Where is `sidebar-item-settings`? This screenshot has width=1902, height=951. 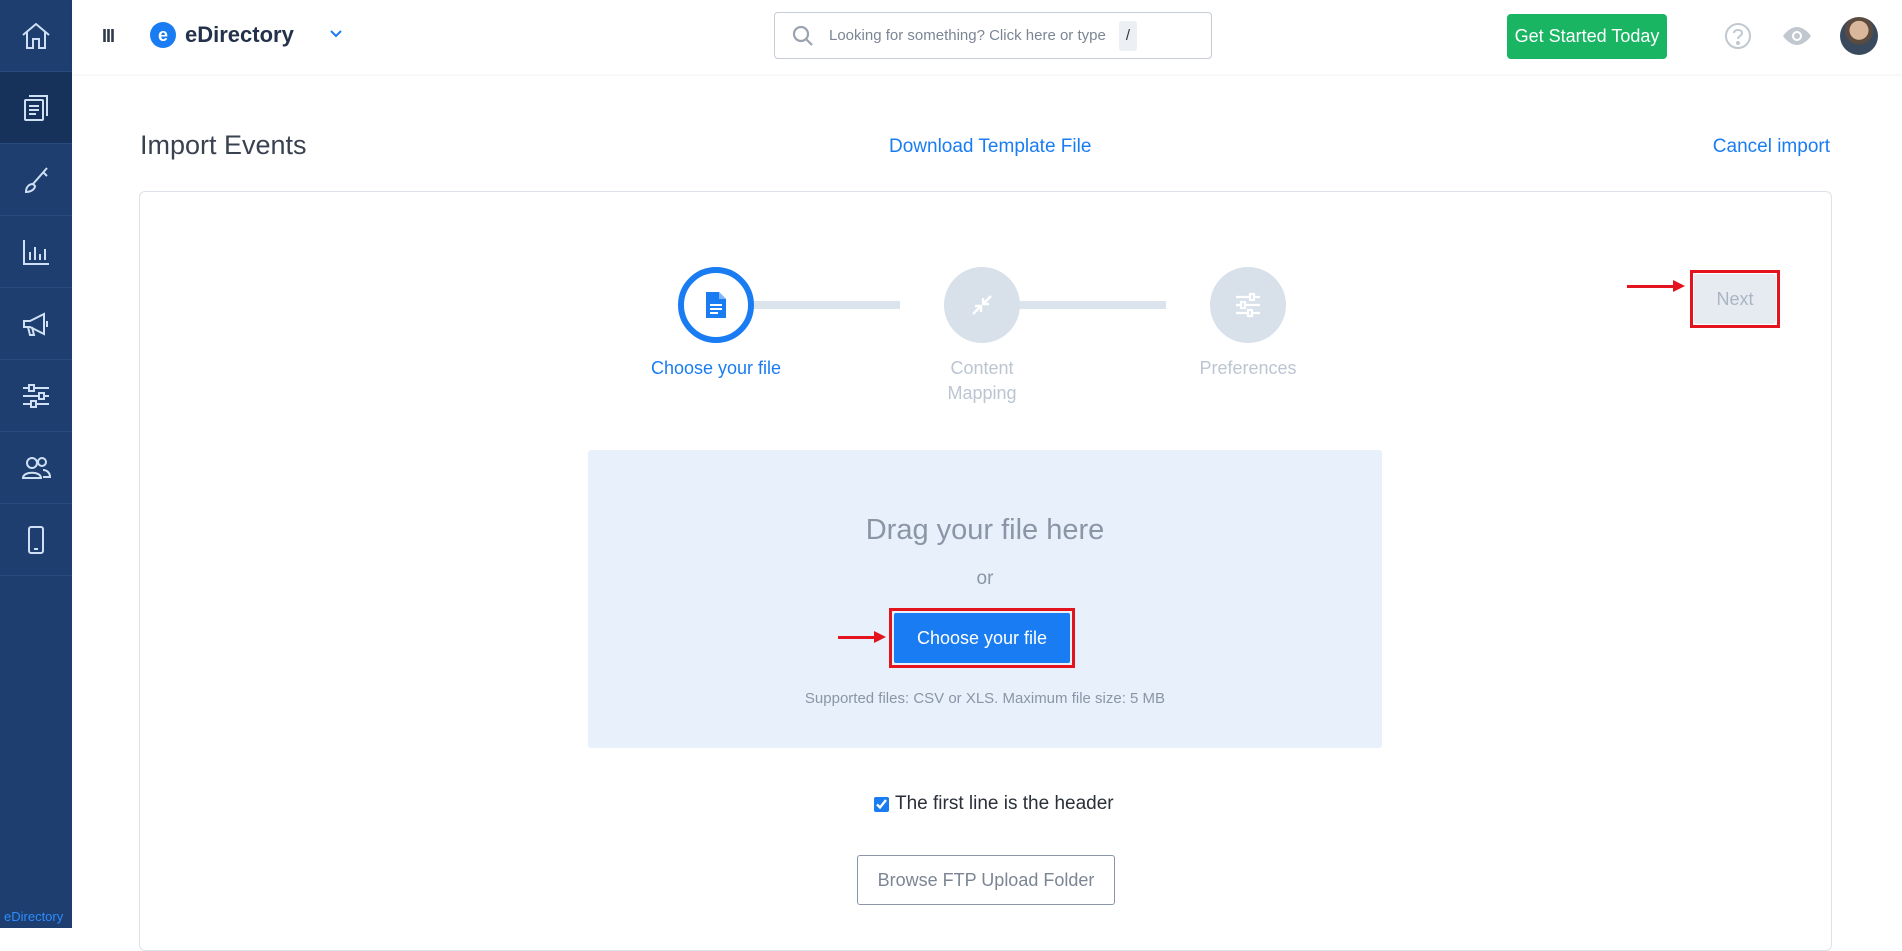 sidebar-item-settings is located at coordinates (36, 396).